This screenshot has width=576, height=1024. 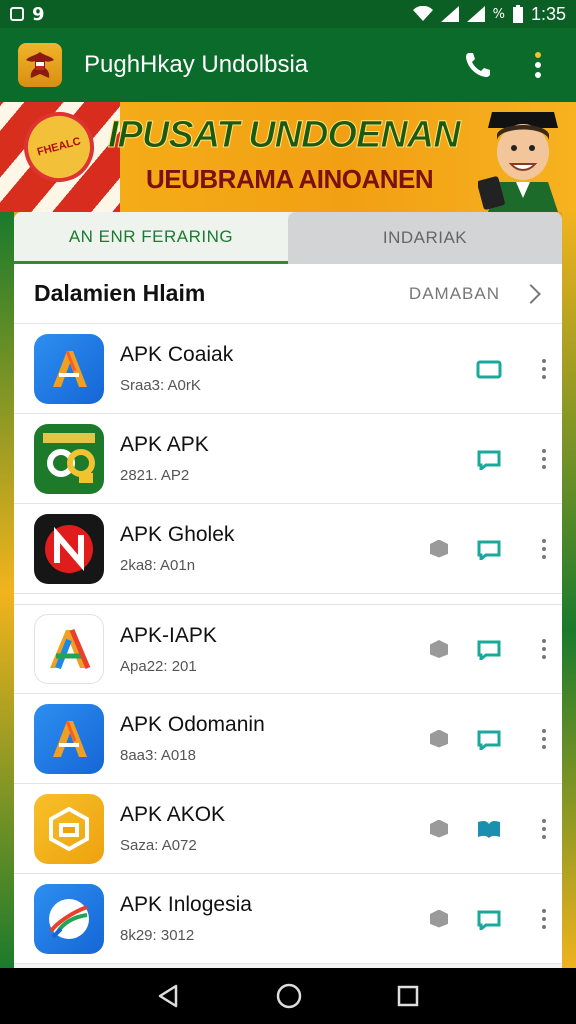 I want to click on app-meta: 2821. AP2, so click(x=155, y=475).